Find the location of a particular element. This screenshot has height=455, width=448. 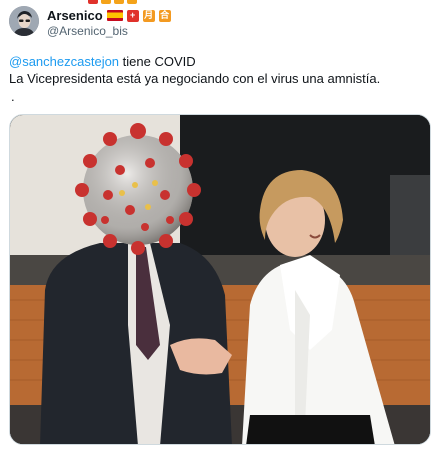

red-badge-icon is located at coordinates (93, 2).